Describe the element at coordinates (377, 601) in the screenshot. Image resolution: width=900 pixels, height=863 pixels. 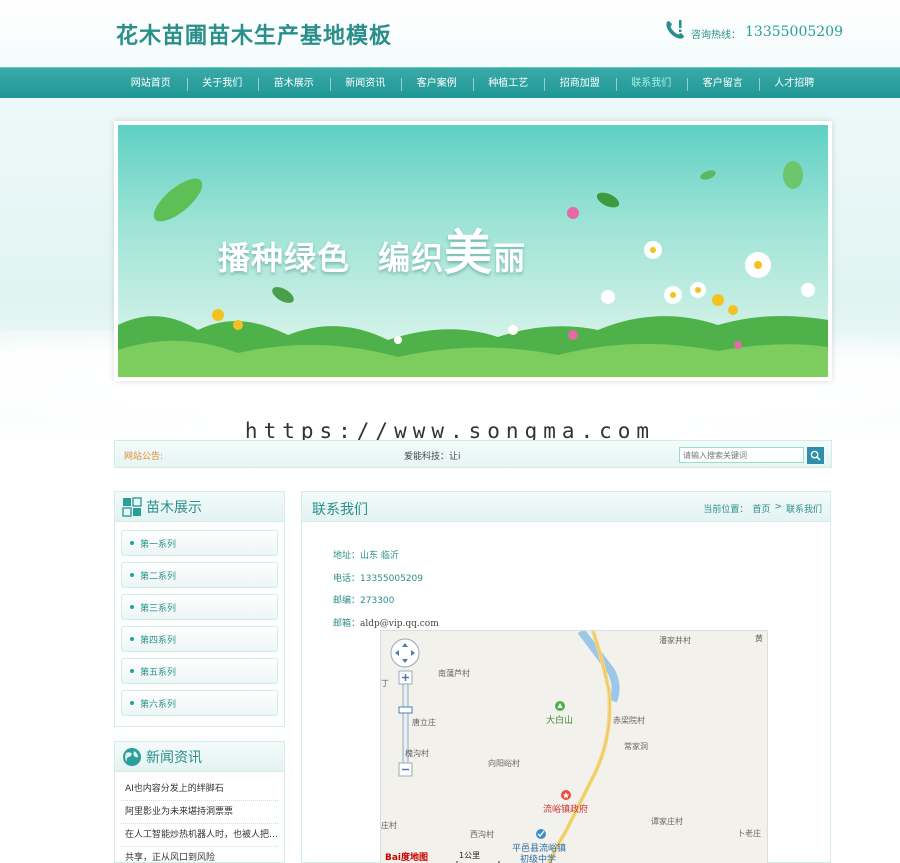
I see `zip-value: 273300` at that location.